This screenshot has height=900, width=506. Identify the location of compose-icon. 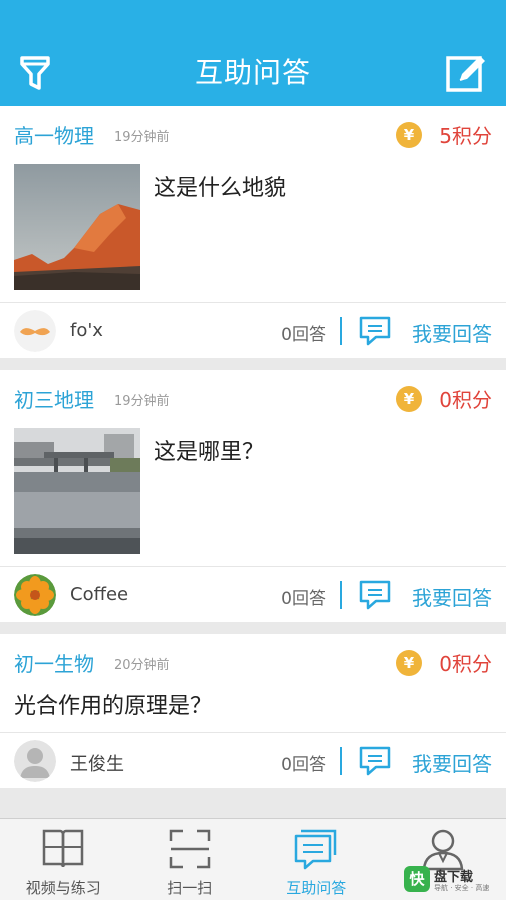
(466, 73).